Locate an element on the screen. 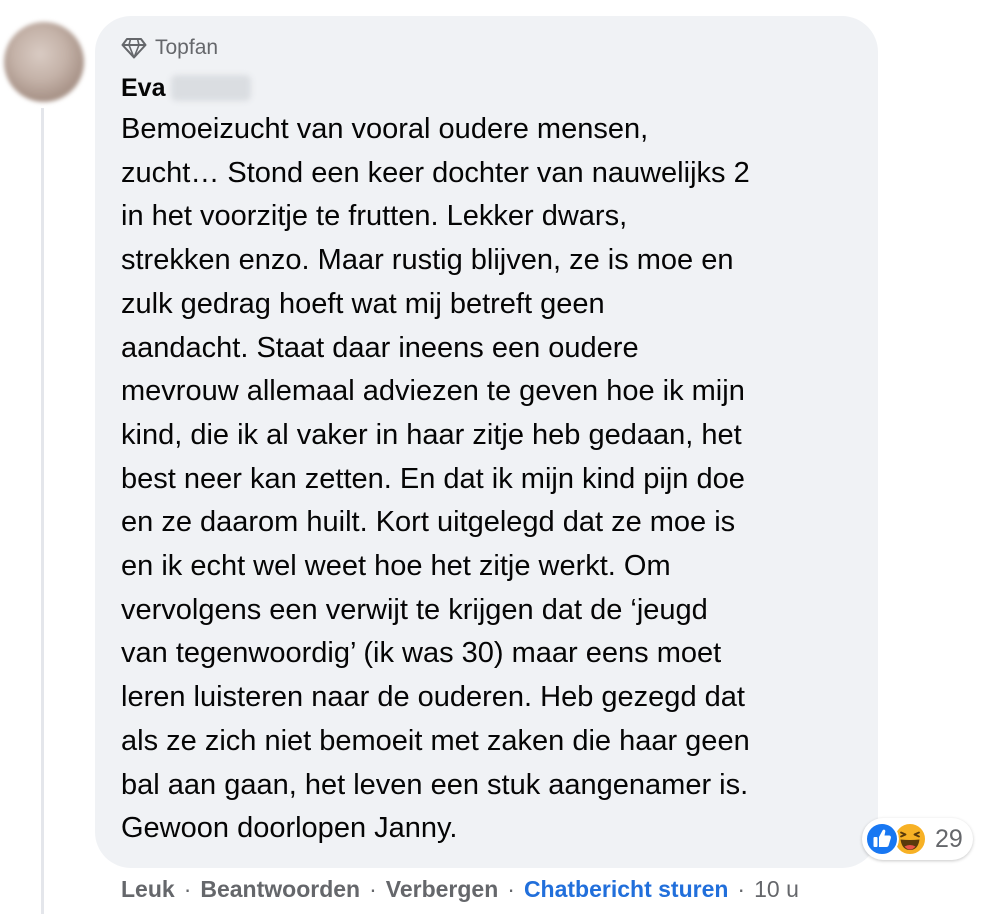 This screenshot has width=996, height=914. reaction-count: 29 is located at coordinates (949, 838).